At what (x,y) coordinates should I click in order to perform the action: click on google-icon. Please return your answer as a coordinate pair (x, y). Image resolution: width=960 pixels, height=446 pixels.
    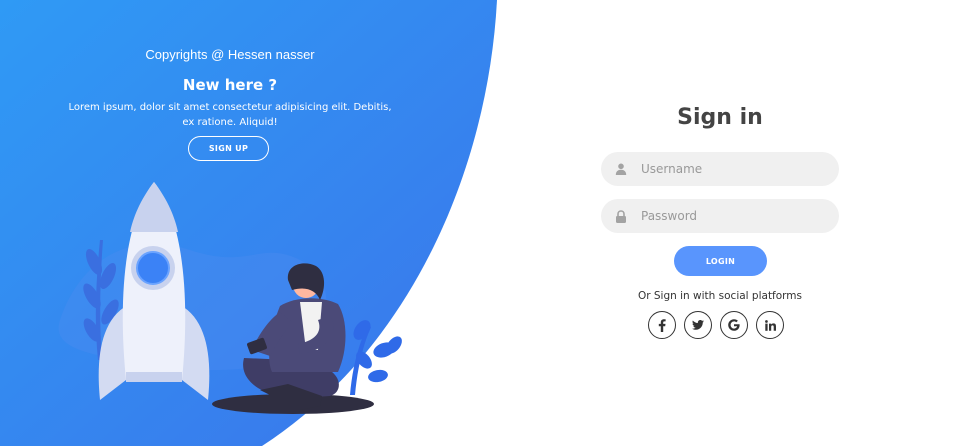
    Looking at the image, I should click on (734, 325).